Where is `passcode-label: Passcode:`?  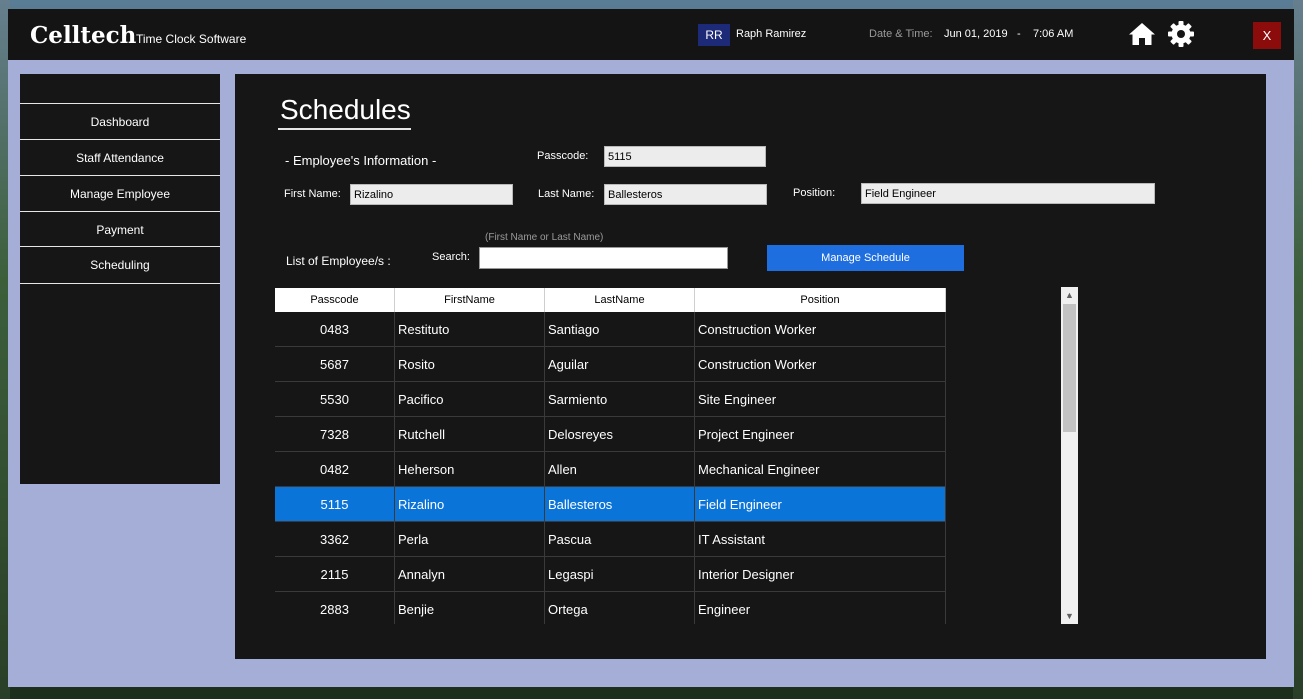 passcode-label: Passcode: is located at coordinates (563, 156).